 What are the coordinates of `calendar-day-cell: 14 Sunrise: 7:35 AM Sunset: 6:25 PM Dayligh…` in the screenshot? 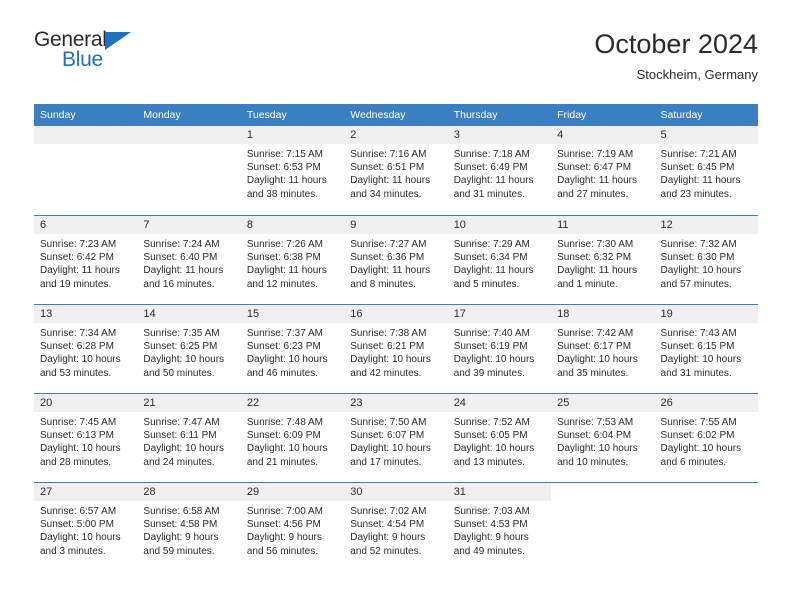 It's located at (189, 349).